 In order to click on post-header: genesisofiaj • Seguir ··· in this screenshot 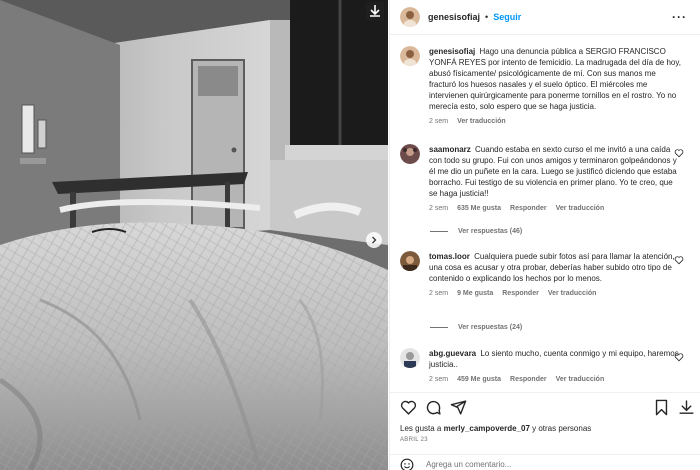, I will do `click(545, 17)`.